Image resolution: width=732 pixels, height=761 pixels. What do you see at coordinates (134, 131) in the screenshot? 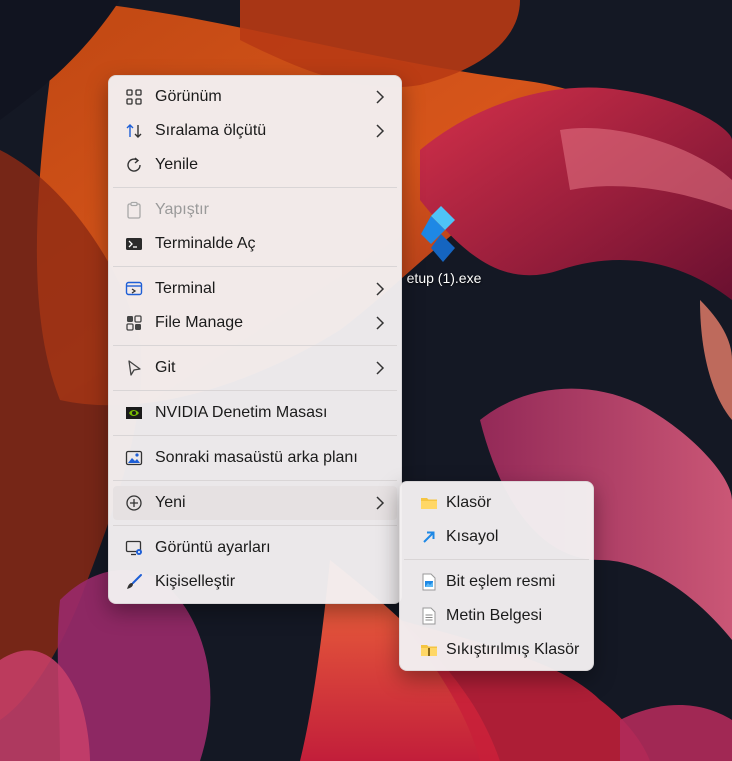
I see `sort-arrows-icon` at bounding box center [134, 131].